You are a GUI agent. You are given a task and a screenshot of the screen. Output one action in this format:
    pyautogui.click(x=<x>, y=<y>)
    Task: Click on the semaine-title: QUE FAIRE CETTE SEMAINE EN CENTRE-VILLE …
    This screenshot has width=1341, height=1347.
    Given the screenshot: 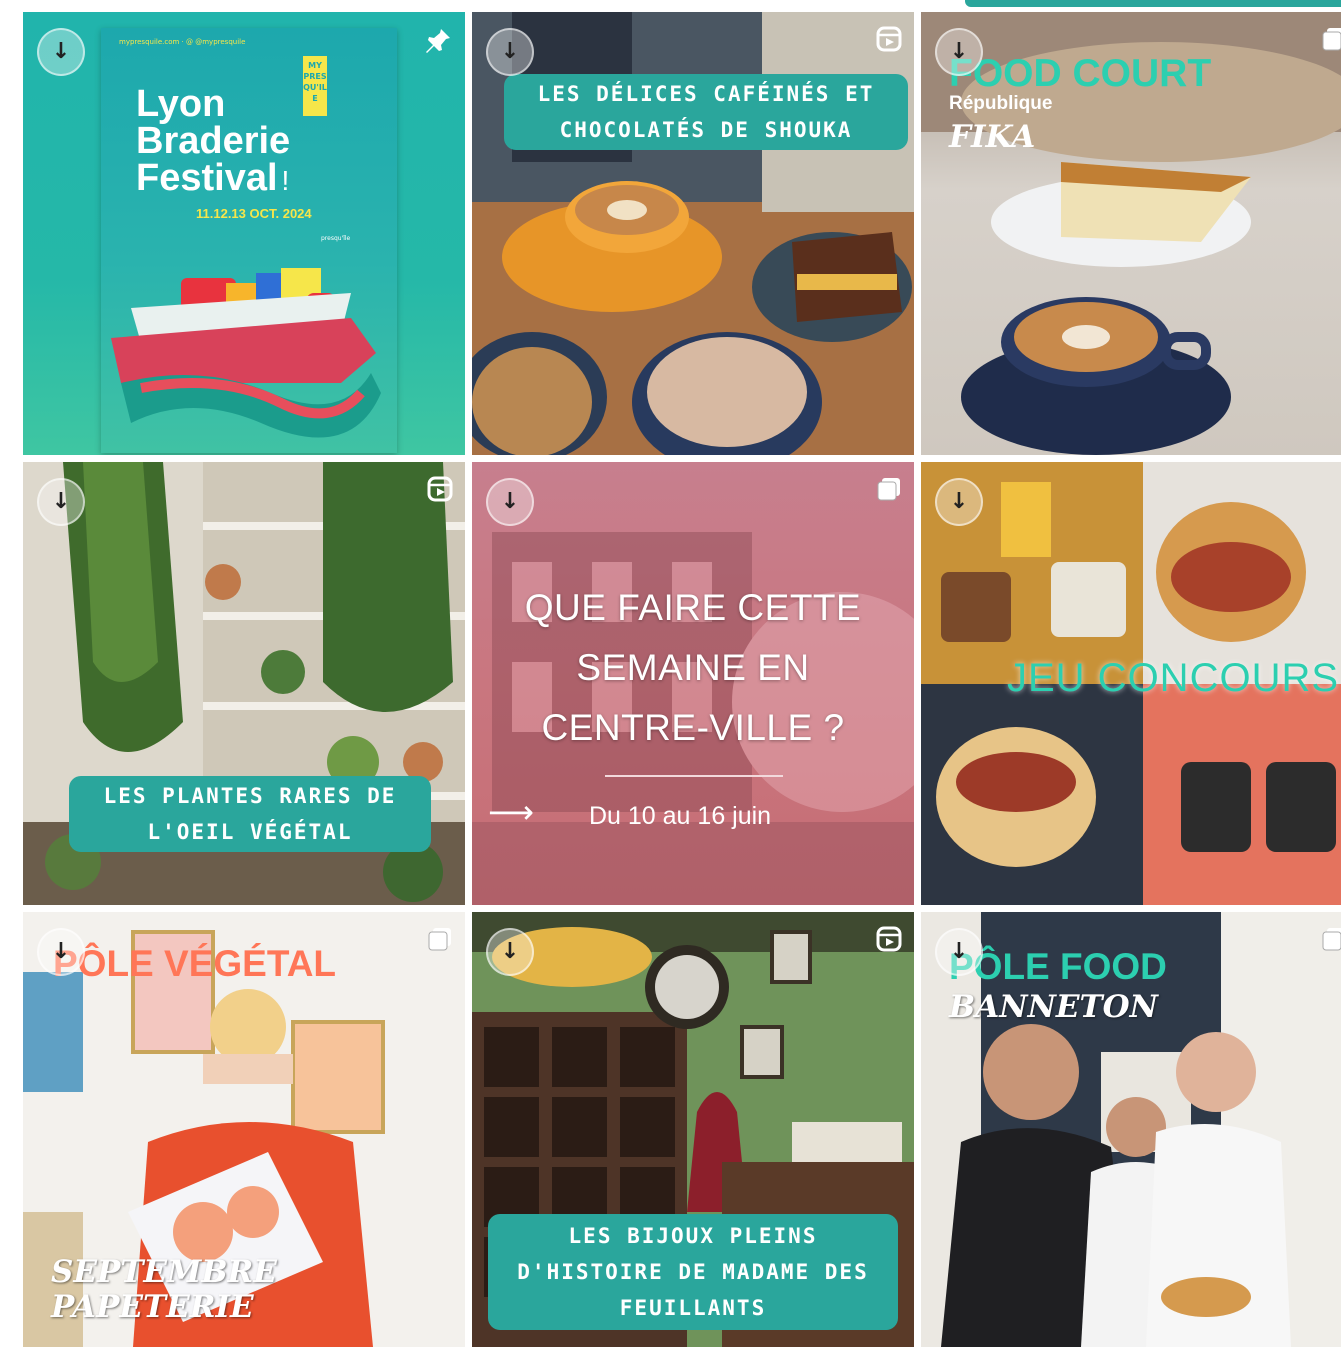 What is the action you would take?
    pyautogui.click(x=693, y=668)
    